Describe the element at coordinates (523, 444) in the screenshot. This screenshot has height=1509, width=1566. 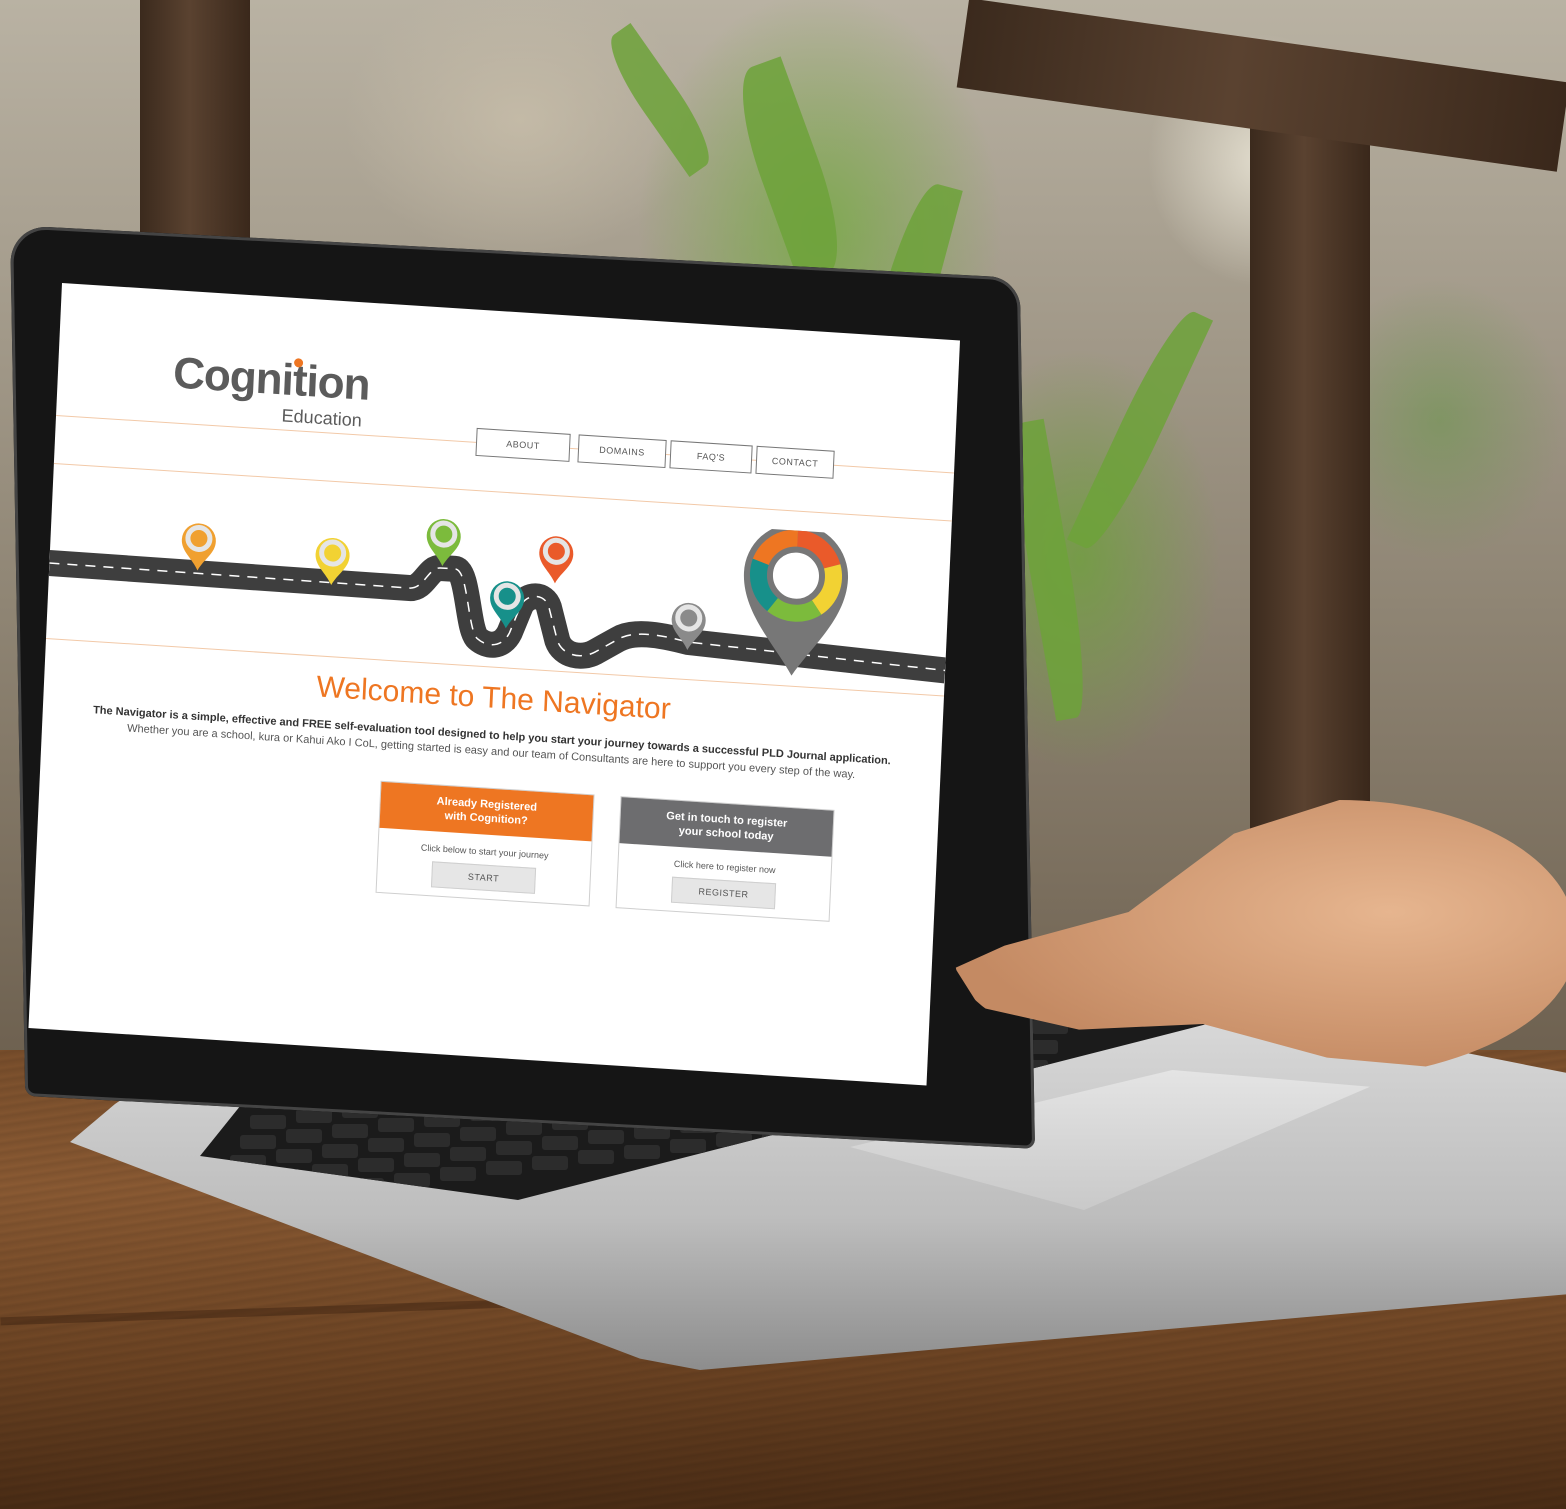
I see `nav-about: ABOUT` at that location.